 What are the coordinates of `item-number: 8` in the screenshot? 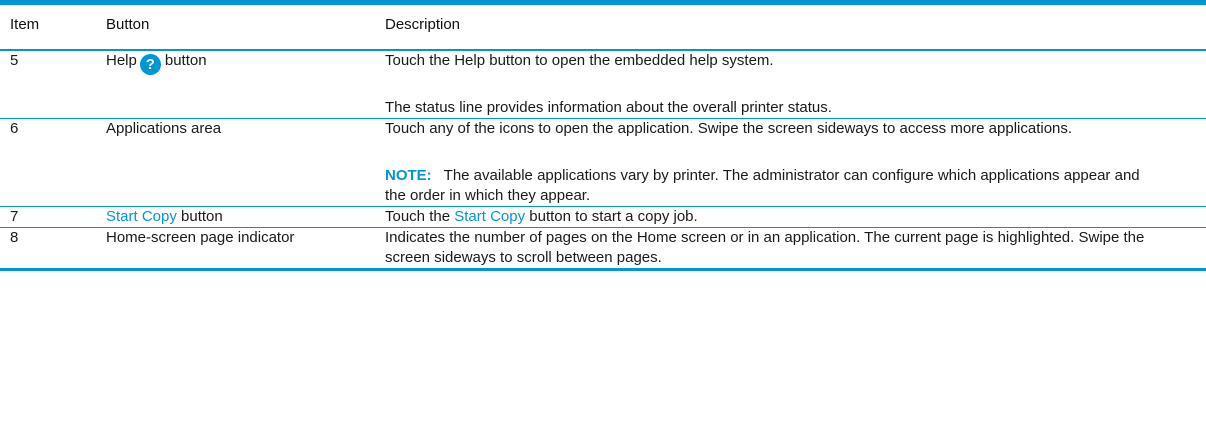 It's located at (14, 237).